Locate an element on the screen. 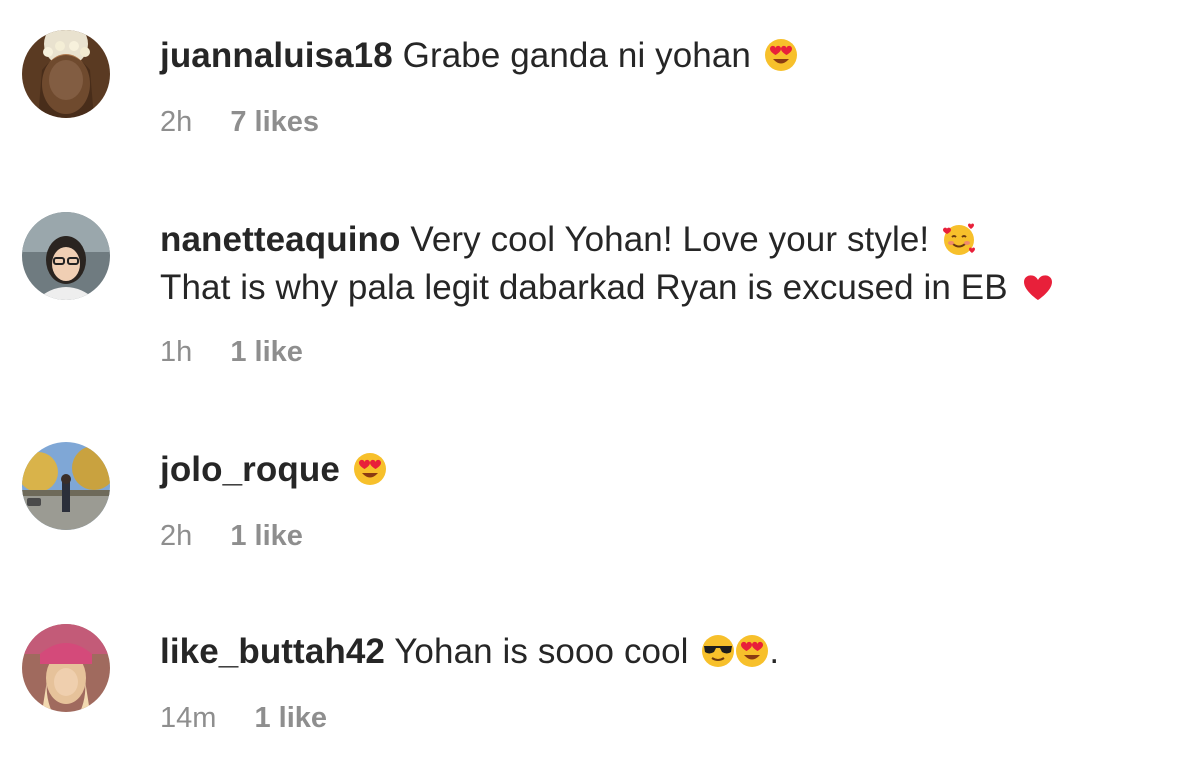 The height and width of the screenshot is (781, 1200). red-heart-emoji is located at coordinates (1038, 287).